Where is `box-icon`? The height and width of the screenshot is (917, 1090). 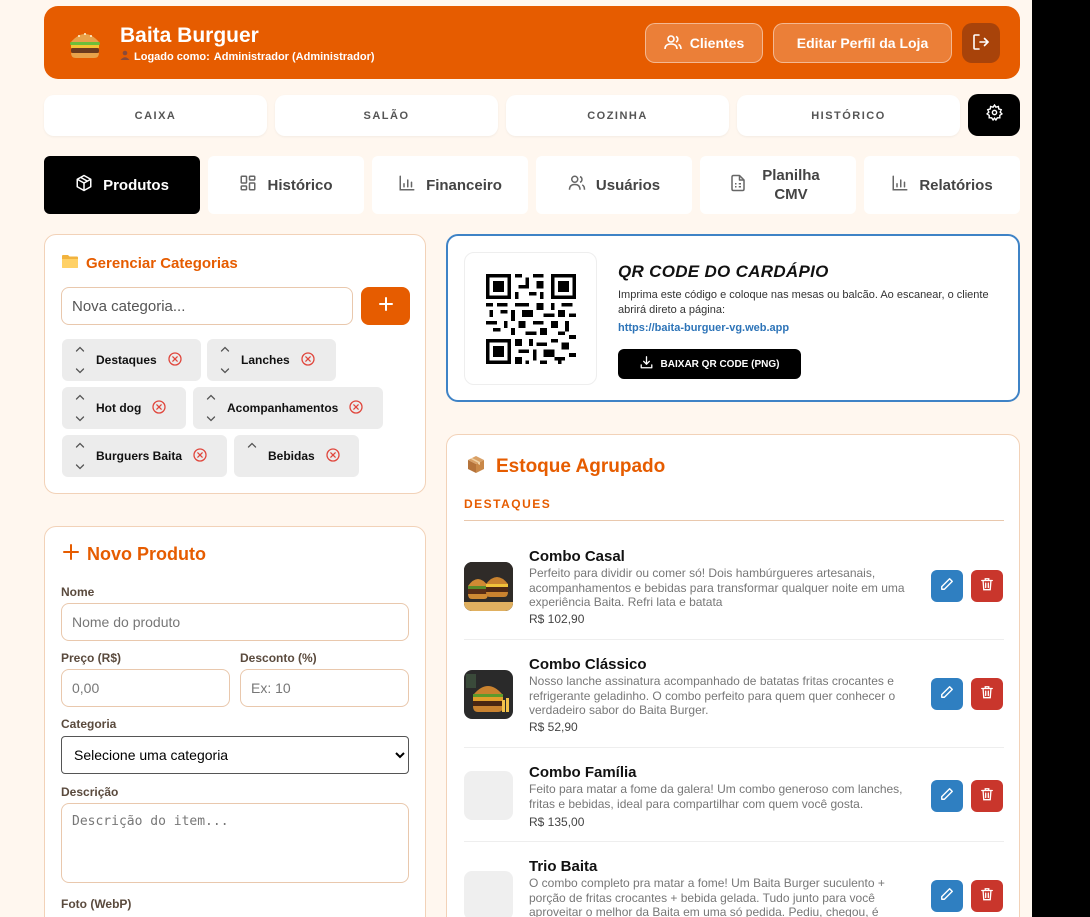 box-icon is located at coordinates (84, 185).